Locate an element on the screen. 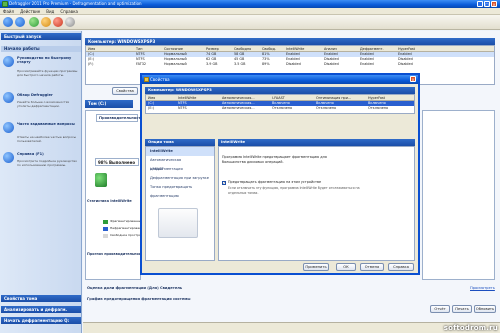 This screenshot has height=333, width=500. cell: 3.5 GB is located at coordinates (240, 64).